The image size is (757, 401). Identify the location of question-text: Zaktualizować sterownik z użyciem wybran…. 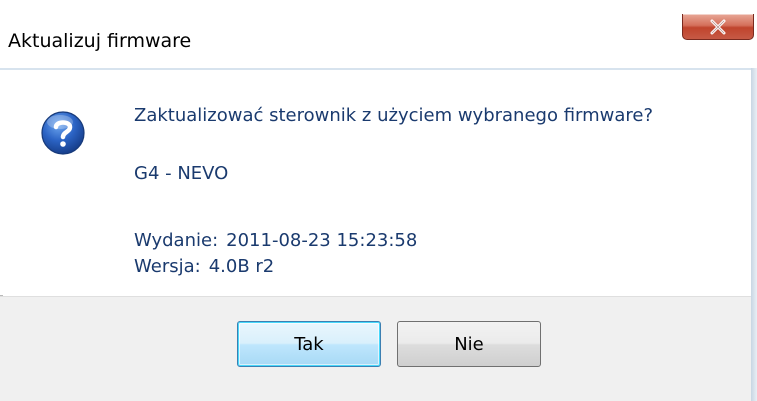
(394, 115).